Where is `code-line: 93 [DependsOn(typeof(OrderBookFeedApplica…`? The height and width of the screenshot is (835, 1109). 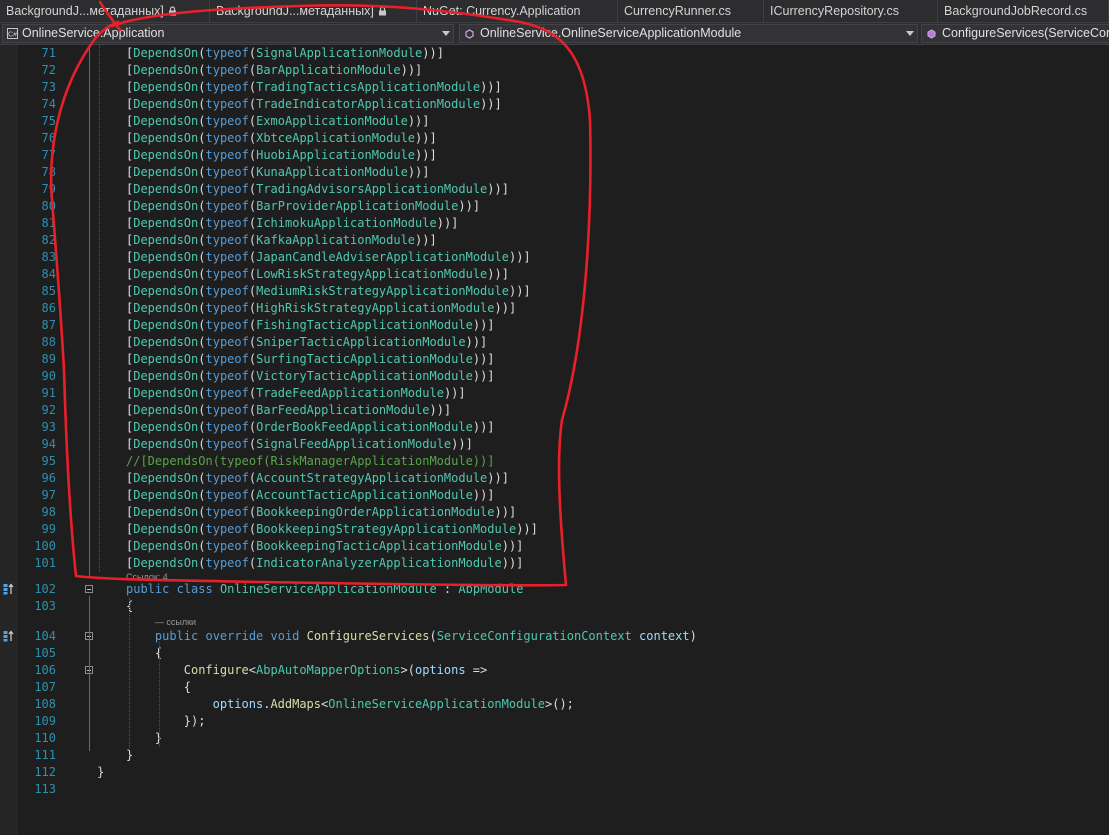 code-line: 93 [DependsOn(typeof(OrderBookFeedApplica… is located at coordinates (554, 427).